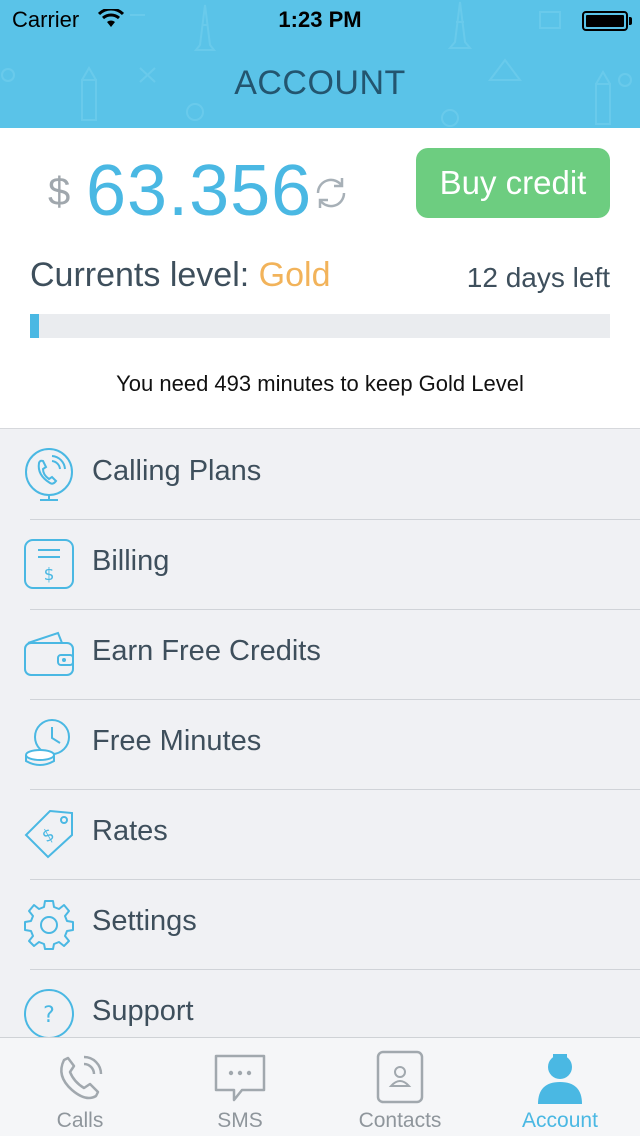 The width and height of the screenshot is (640, 1136). I want to click on menu-item-earn-free-credits: Earn Free Credits, so click(320, 655).